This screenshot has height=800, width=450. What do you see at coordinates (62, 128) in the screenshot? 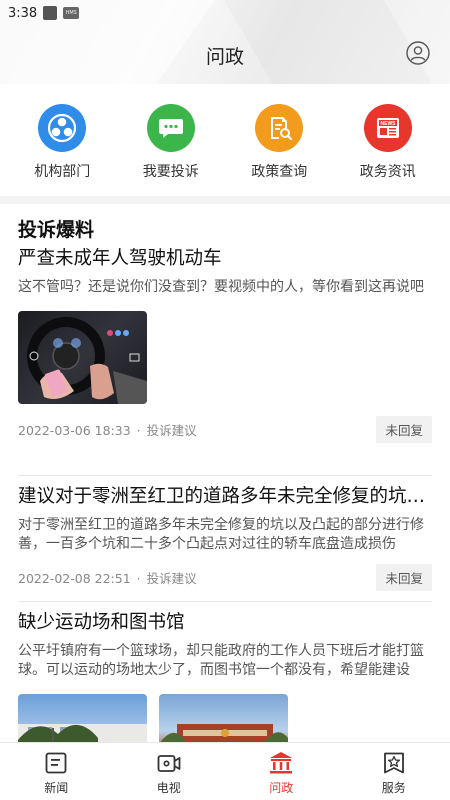
I see `org-icon` at bounding box center [62, 128].